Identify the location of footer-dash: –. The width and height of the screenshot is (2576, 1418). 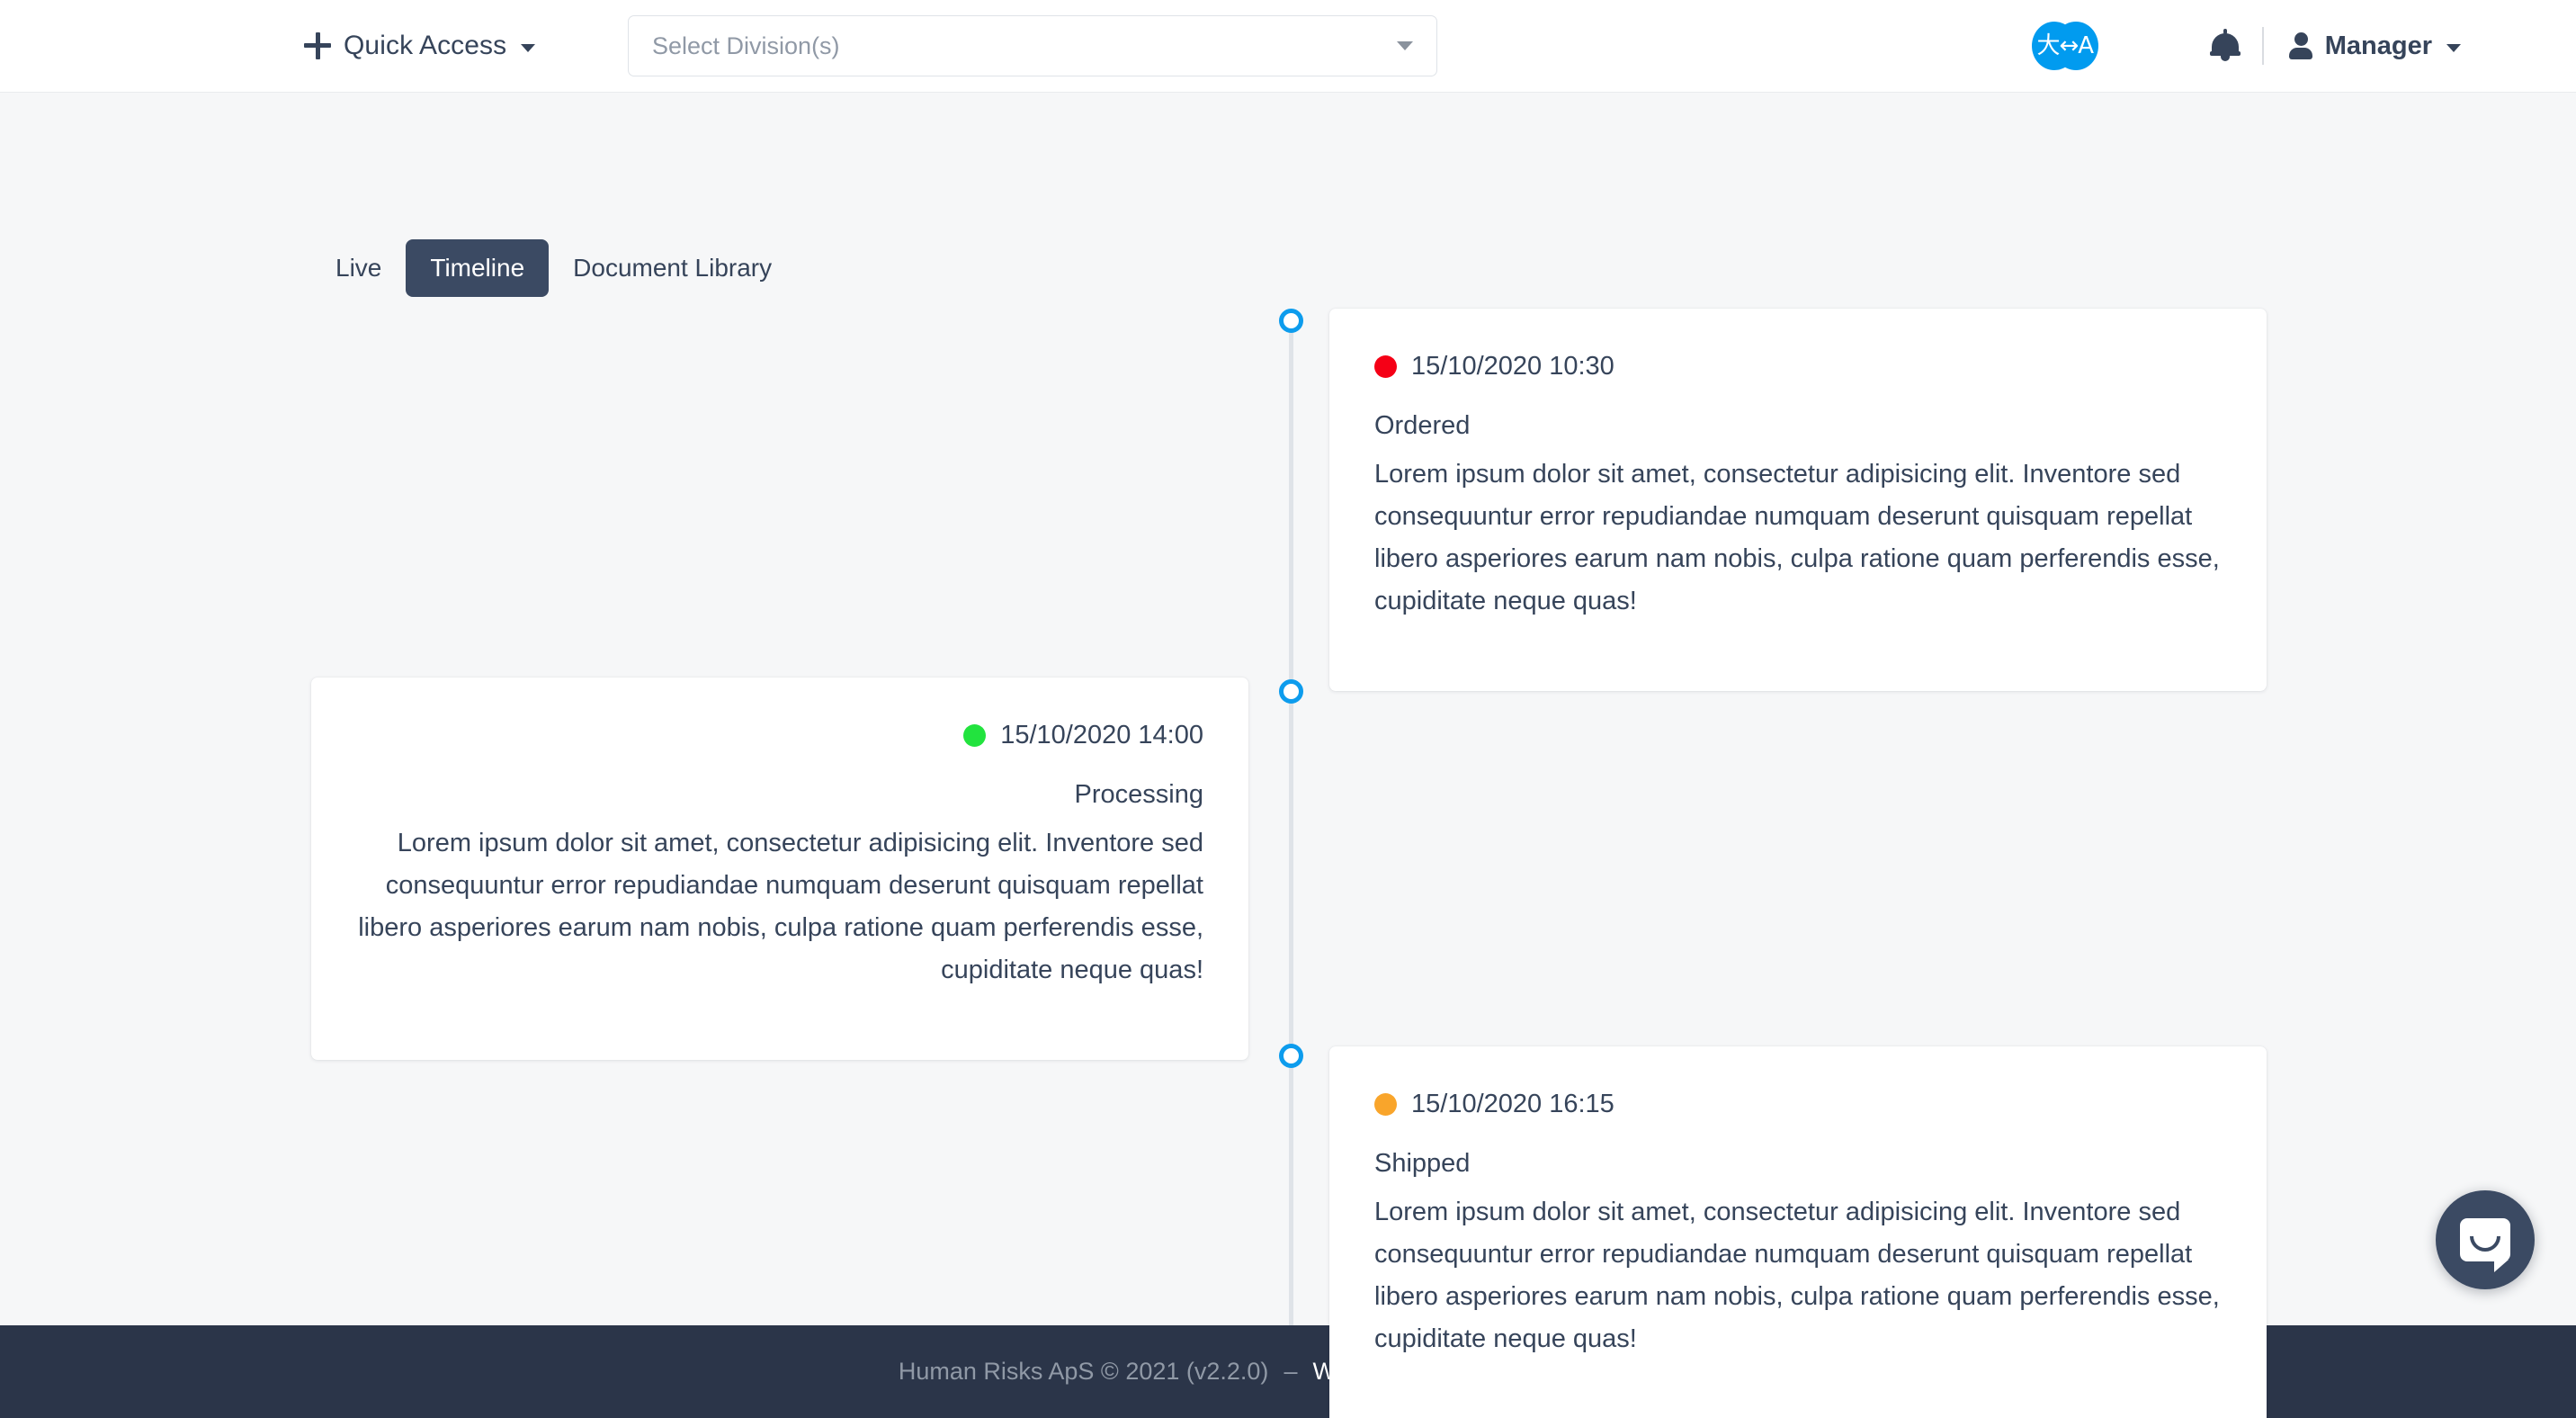
(1291, 1371).